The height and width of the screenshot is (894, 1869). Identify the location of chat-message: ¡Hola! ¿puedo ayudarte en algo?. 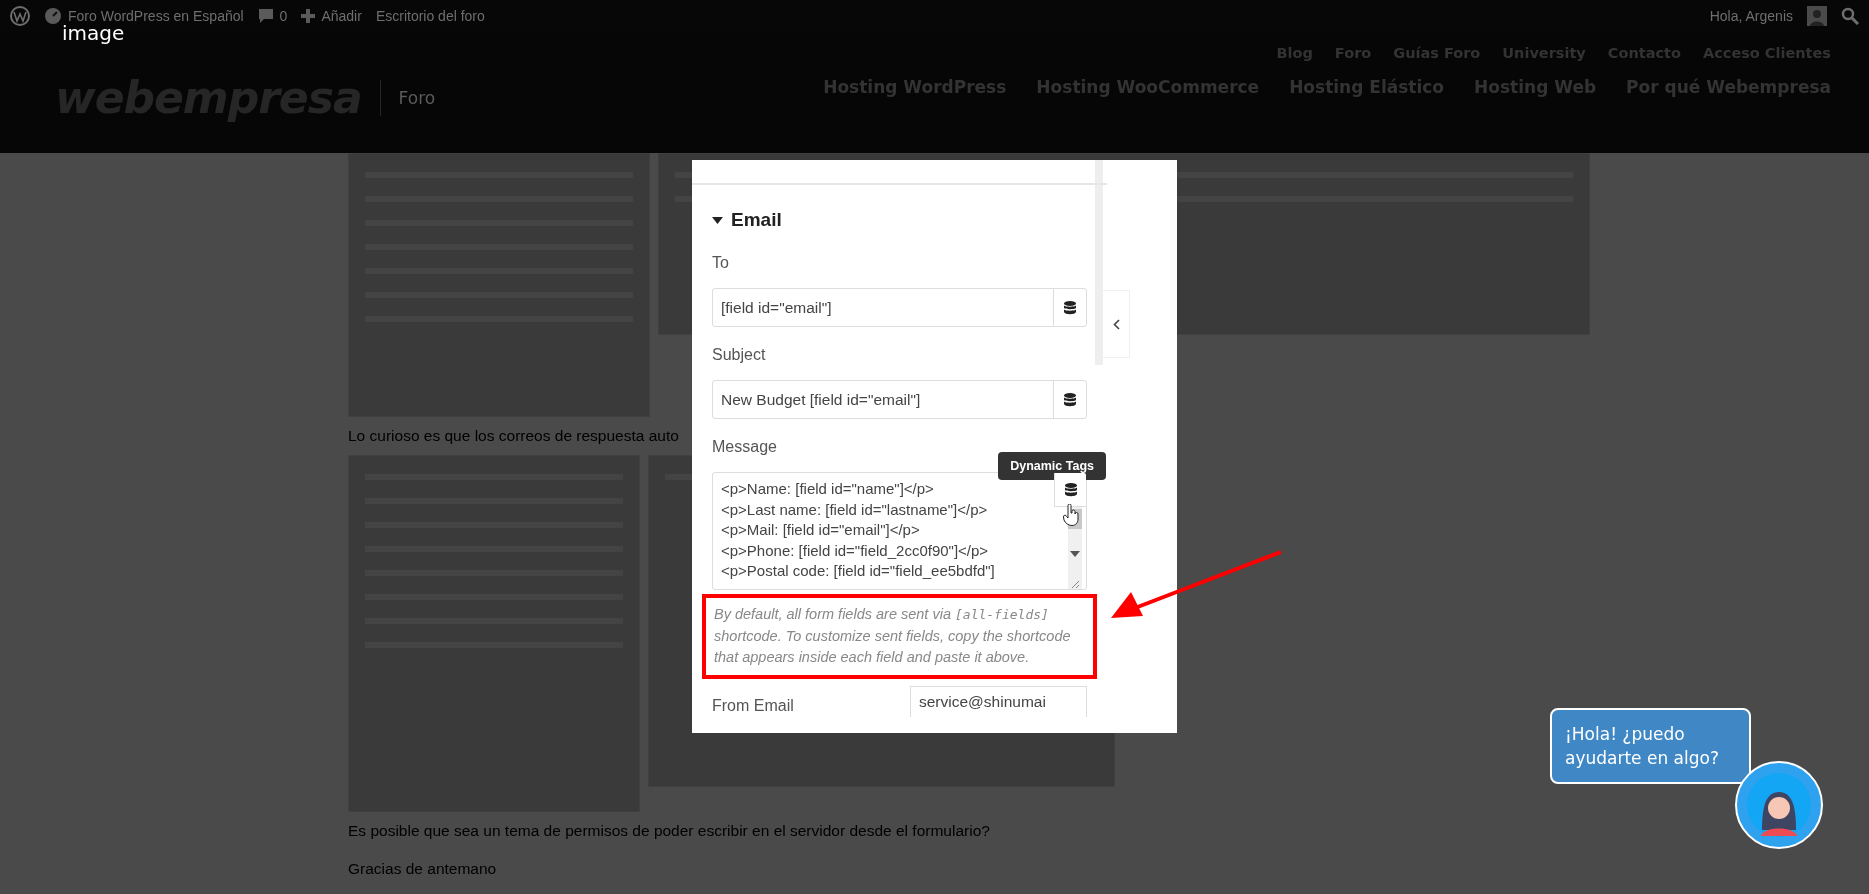
(1650, 746).